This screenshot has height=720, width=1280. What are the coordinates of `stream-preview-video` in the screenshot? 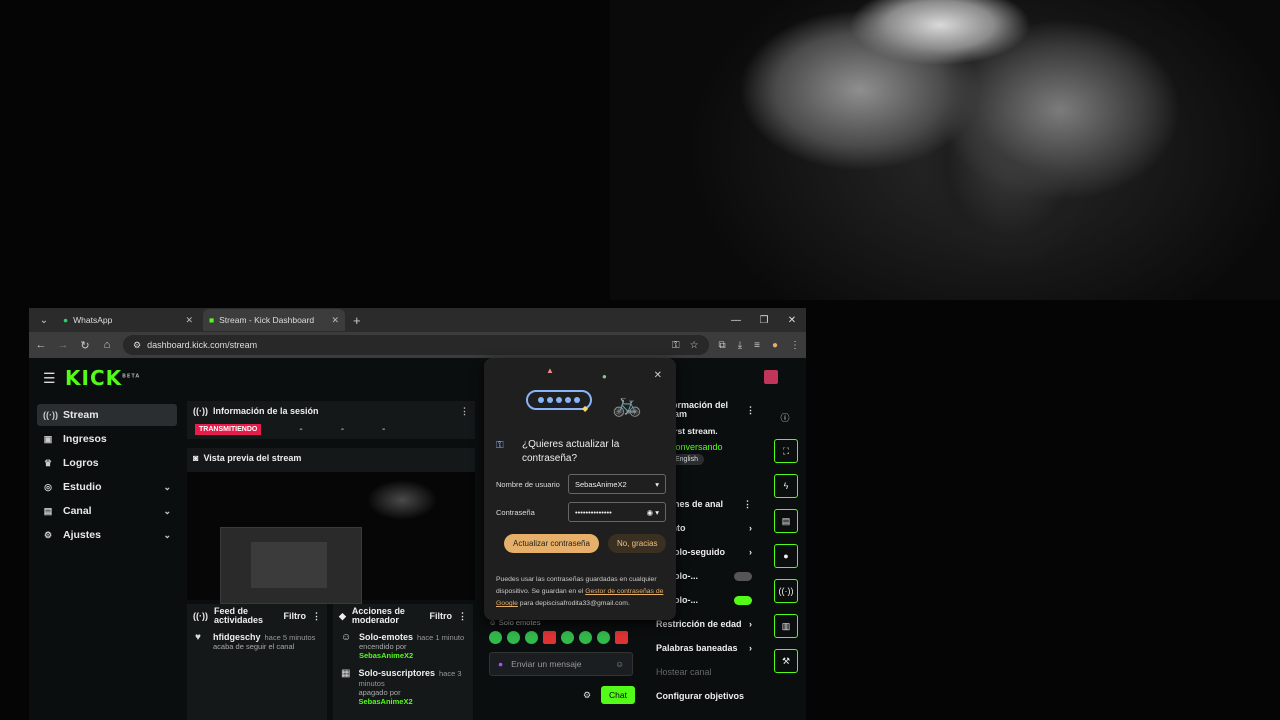 It's located at (331, 538).